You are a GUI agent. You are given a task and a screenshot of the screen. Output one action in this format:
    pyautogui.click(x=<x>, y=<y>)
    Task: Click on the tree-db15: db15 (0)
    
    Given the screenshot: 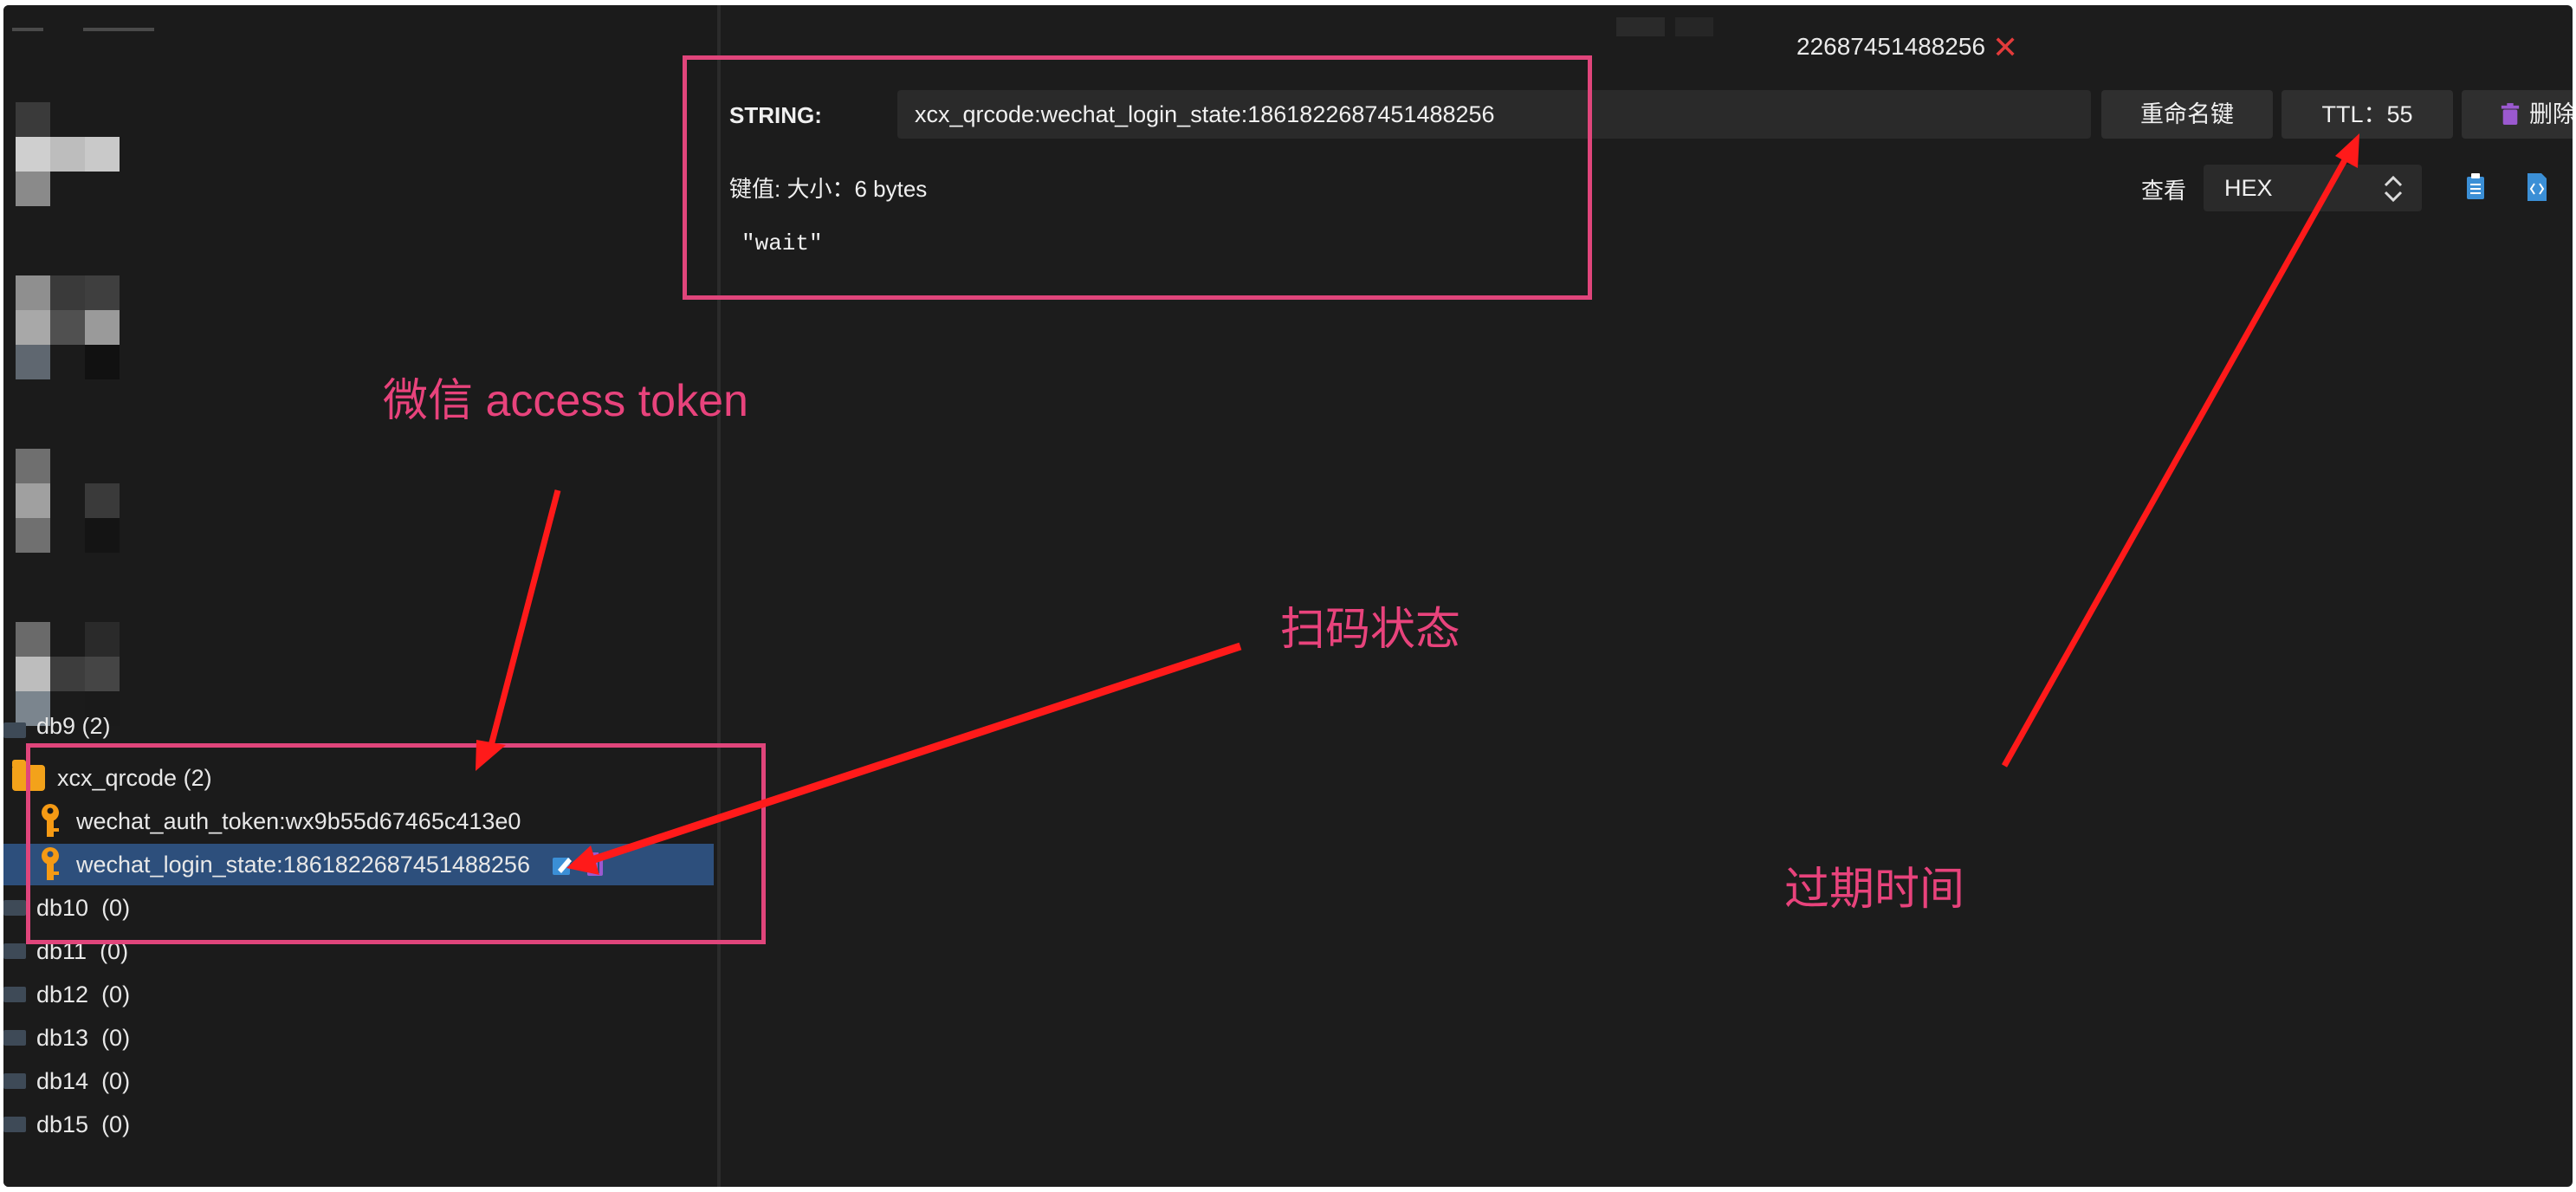 What is the action you would take?
    pyautogui.click(x=66, y=1124)
    